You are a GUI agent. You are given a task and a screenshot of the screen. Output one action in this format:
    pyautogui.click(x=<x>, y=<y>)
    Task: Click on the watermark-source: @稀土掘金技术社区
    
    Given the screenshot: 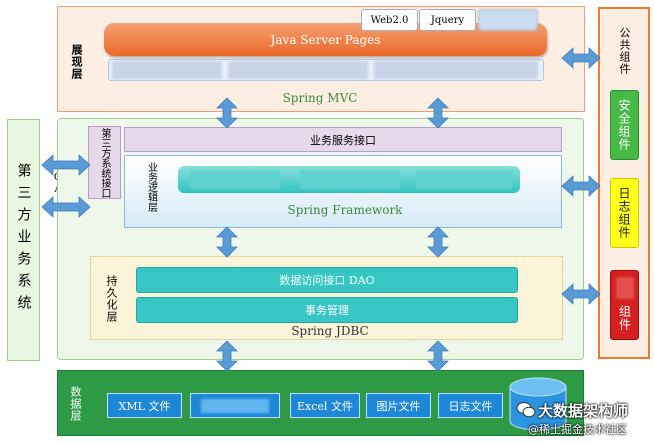 What is the action you would take?
    pyautogui.click(x=577, y=429)
    